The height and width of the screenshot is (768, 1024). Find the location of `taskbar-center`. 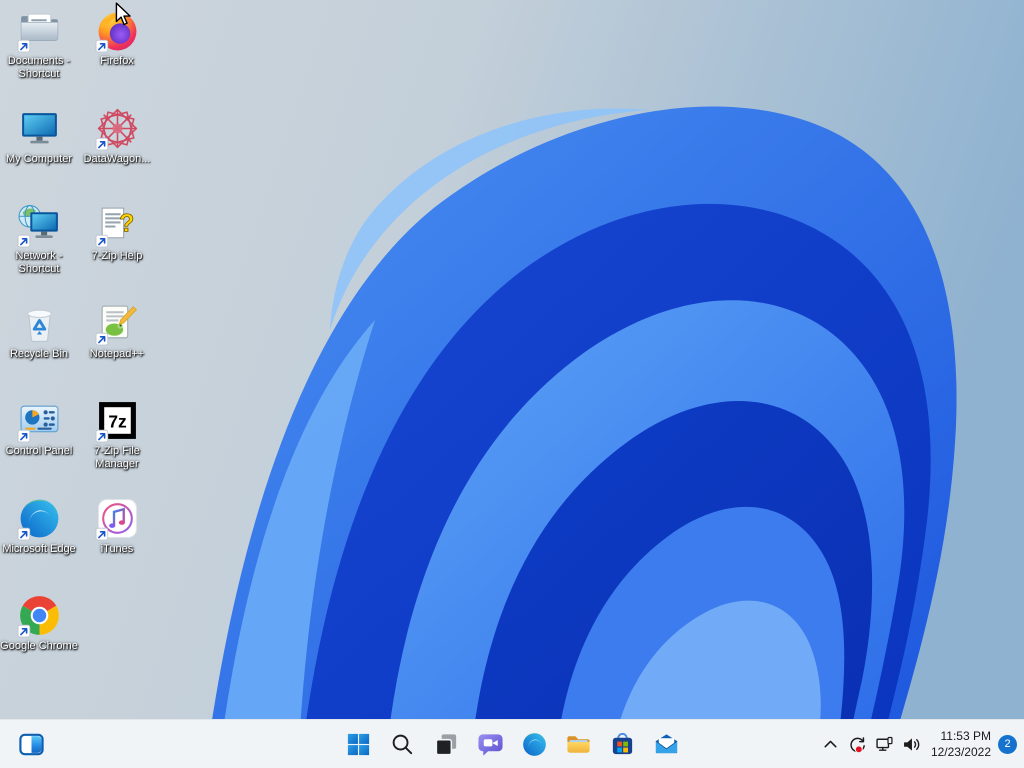

taskbar-center is located at coordinates (512, 744).